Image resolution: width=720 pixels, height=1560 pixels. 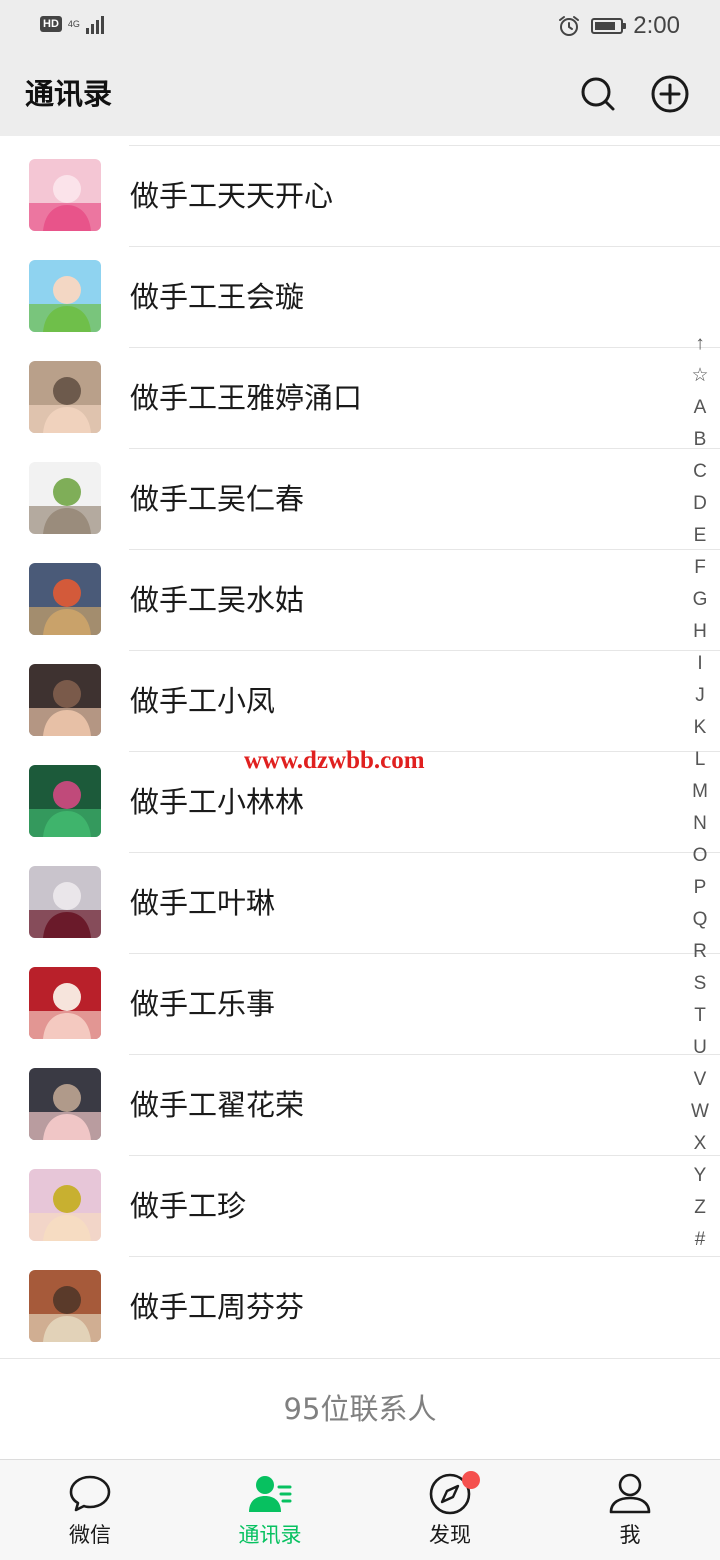 I want to click on contact-item: 做手工叶琳, so click(x=360, y=903).